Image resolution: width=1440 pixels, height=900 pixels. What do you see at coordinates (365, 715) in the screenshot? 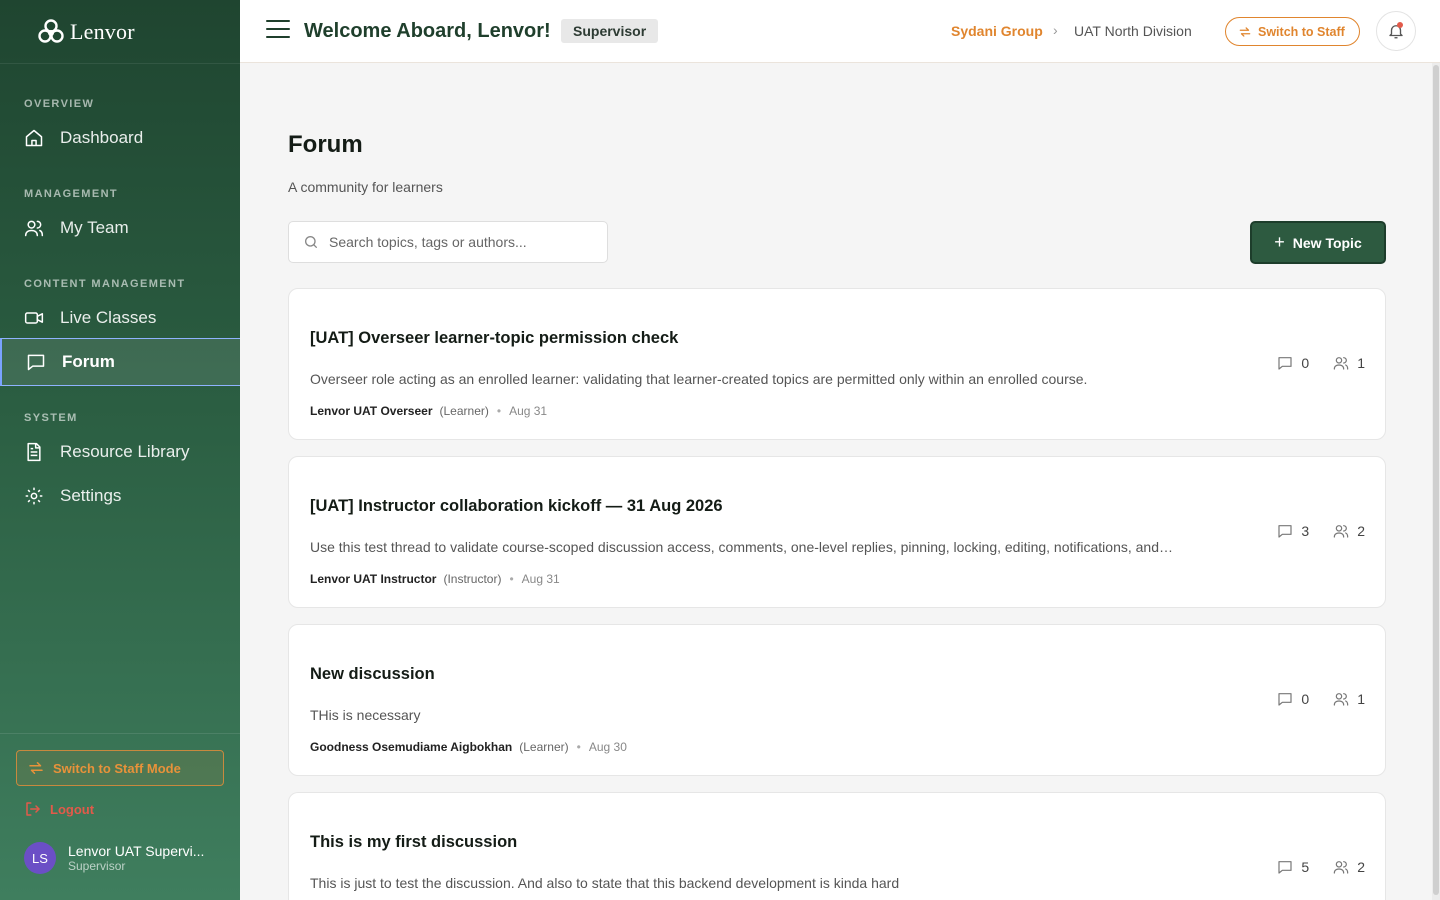
I see `topic-excerpt: THis is necessary` at bounding box center [365, 715].